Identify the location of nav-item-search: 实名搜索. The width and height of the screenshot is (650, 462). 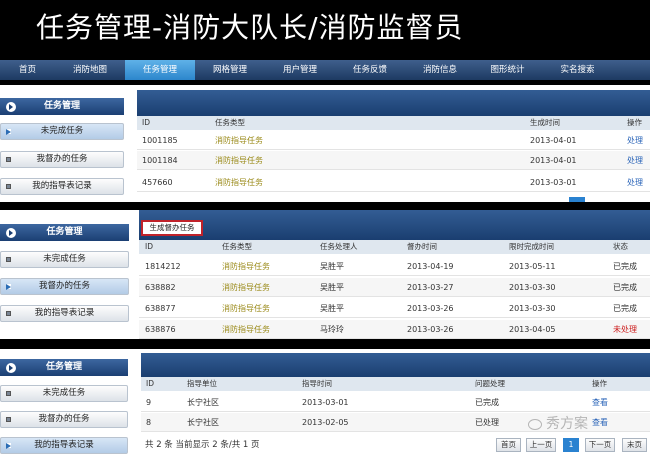
(577, 70).